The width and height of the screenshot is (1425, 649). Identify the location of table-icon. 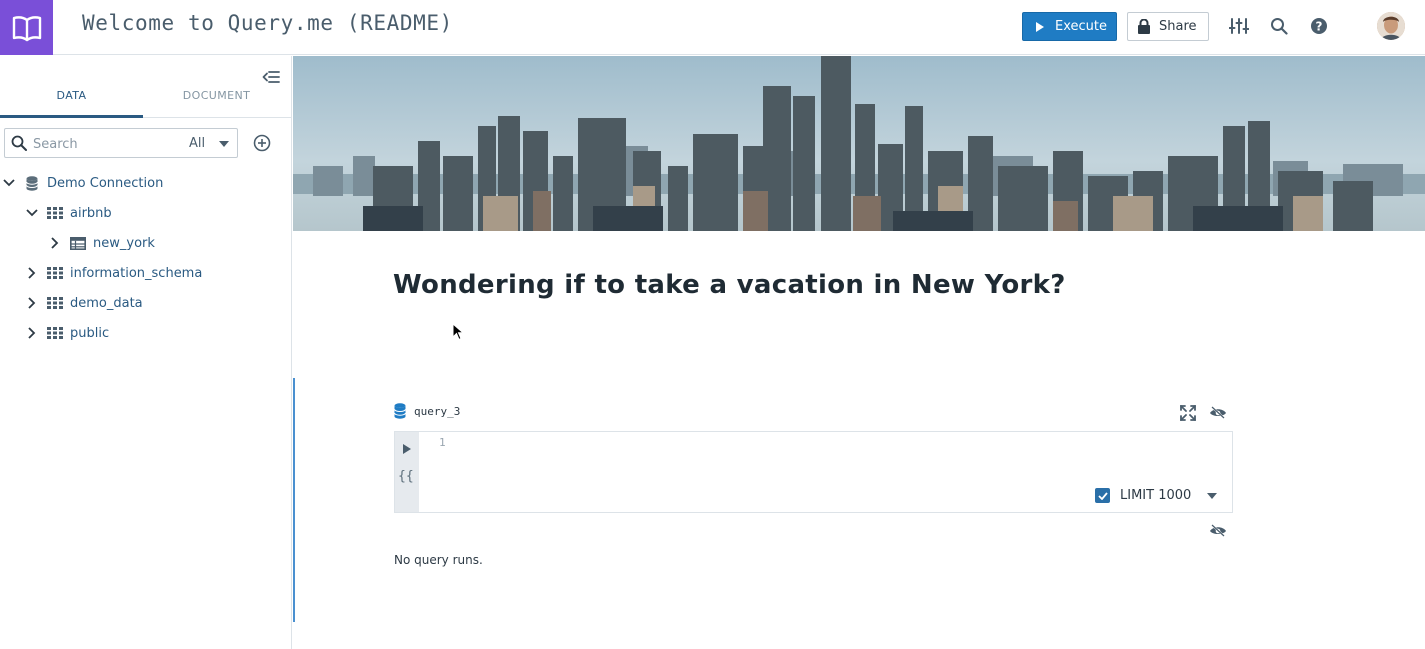
(78, 243).